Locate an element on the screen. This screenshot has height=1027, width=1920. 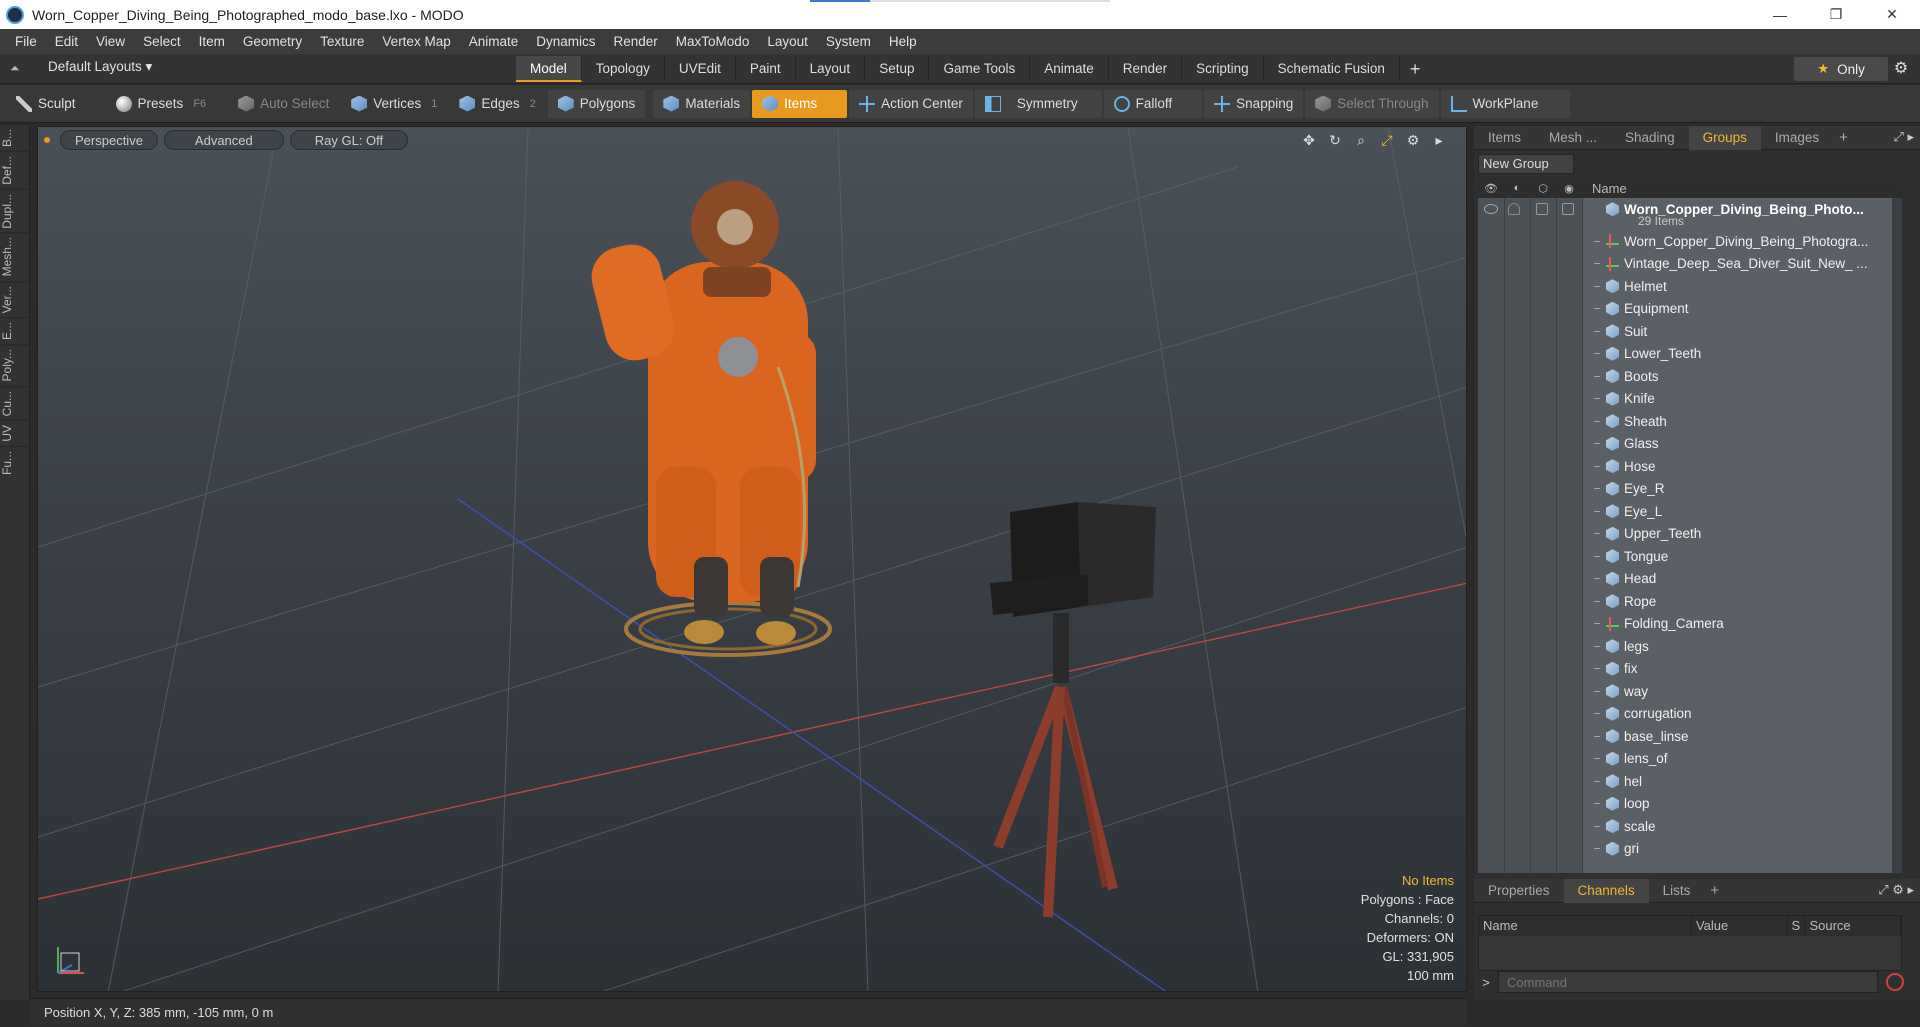
select-column-icon: ⬡ is located at coordinates (1543, 188).